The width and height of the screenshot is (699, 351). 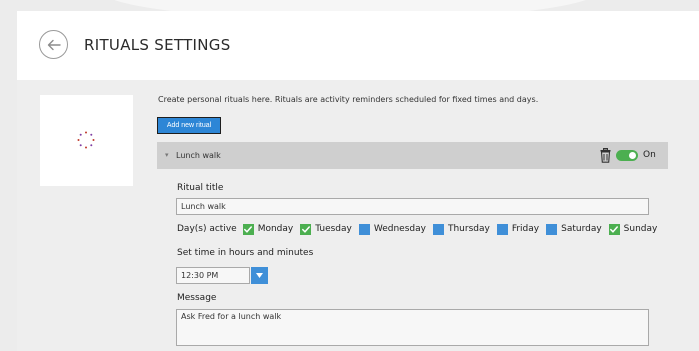 I want to click on loading-spinner-icon, so click(x=86, y=140).